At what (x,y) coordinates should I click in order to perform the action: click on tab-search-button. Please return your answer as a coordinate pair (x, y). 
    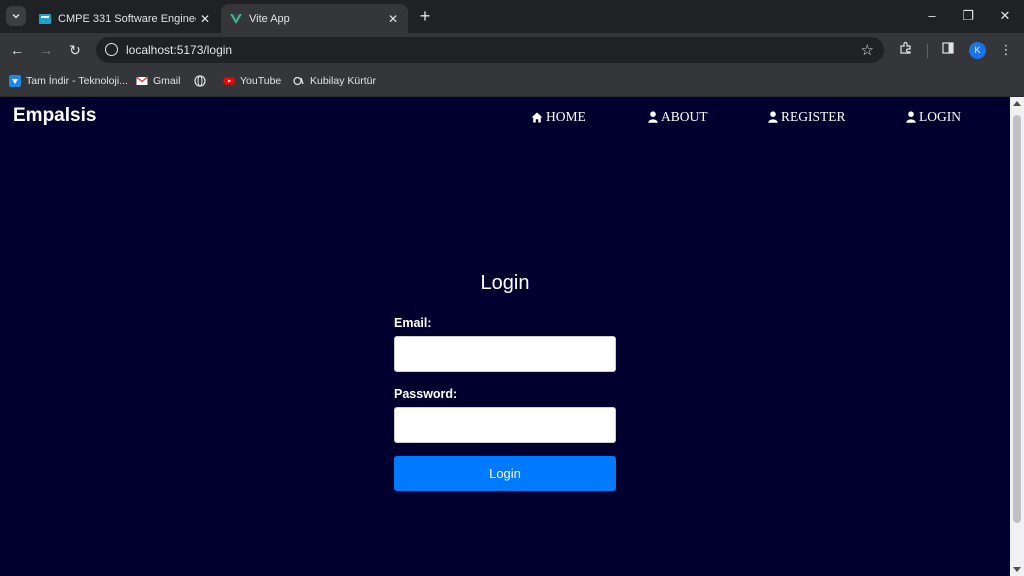
    Looking at the image, I should click on (16, 16).